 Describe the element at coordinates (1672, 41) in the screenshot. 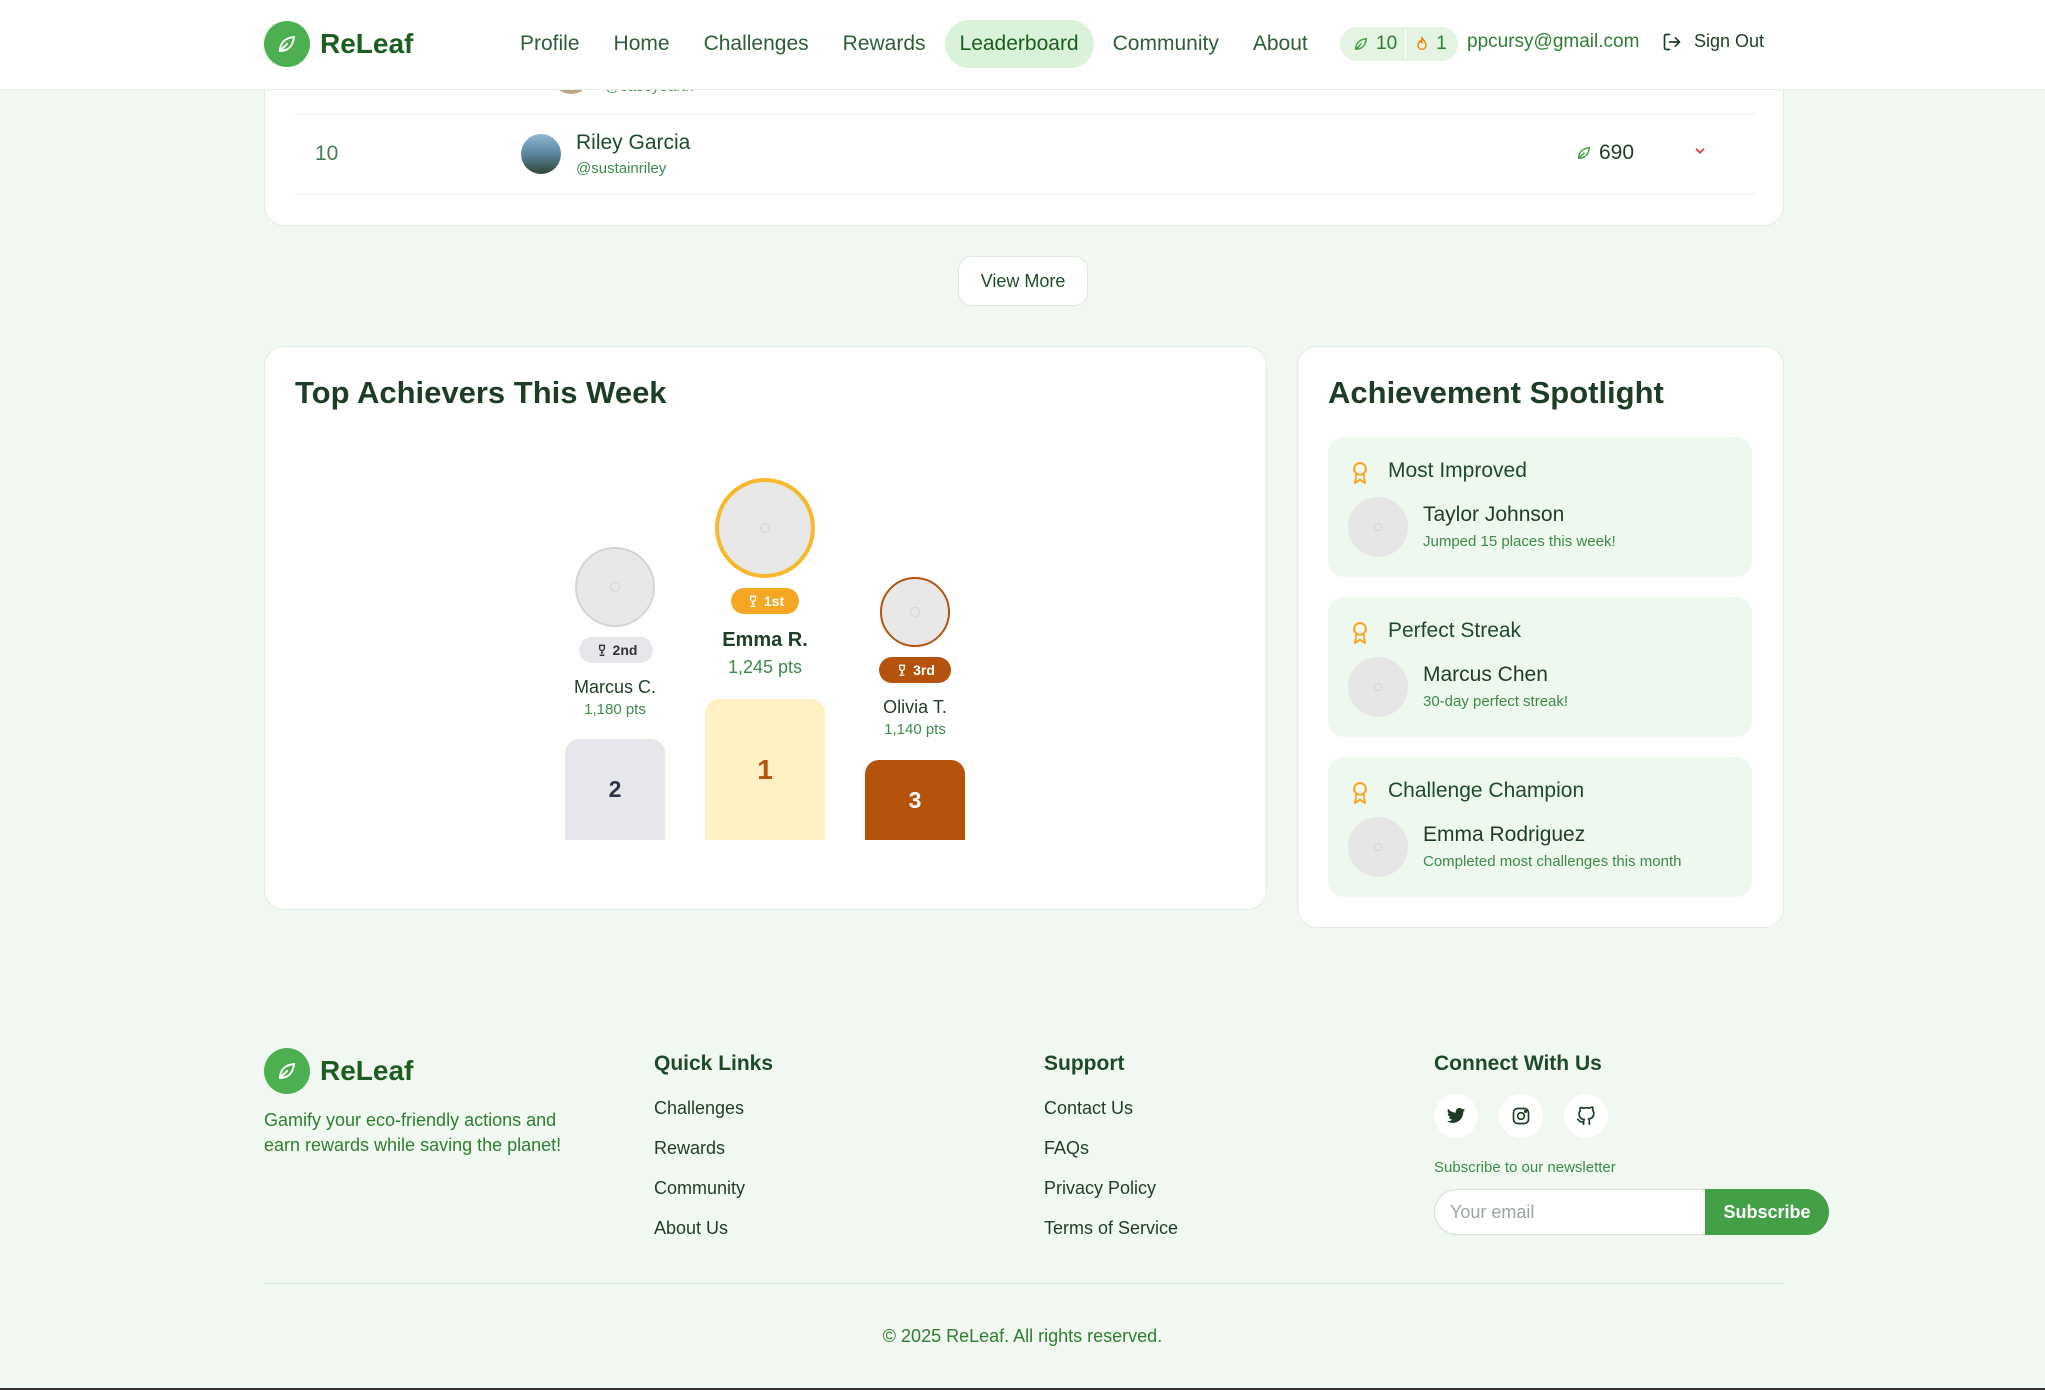

I see `log-out-icon` at that location.